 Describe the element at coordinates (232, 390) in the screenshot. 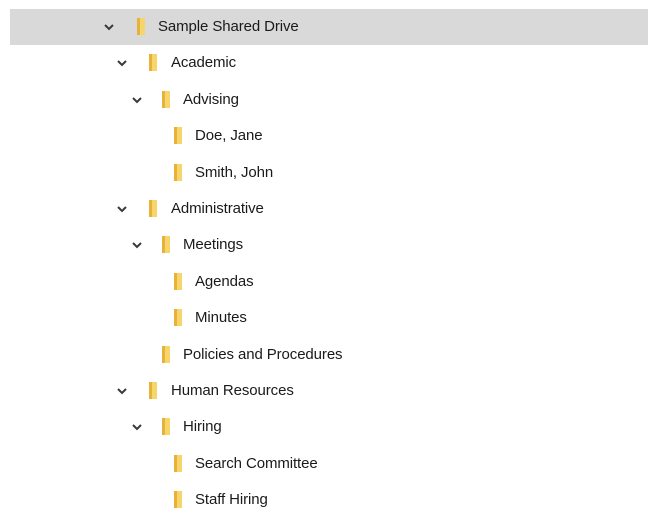

I see `tree-item-label: Human Resources` at that location.